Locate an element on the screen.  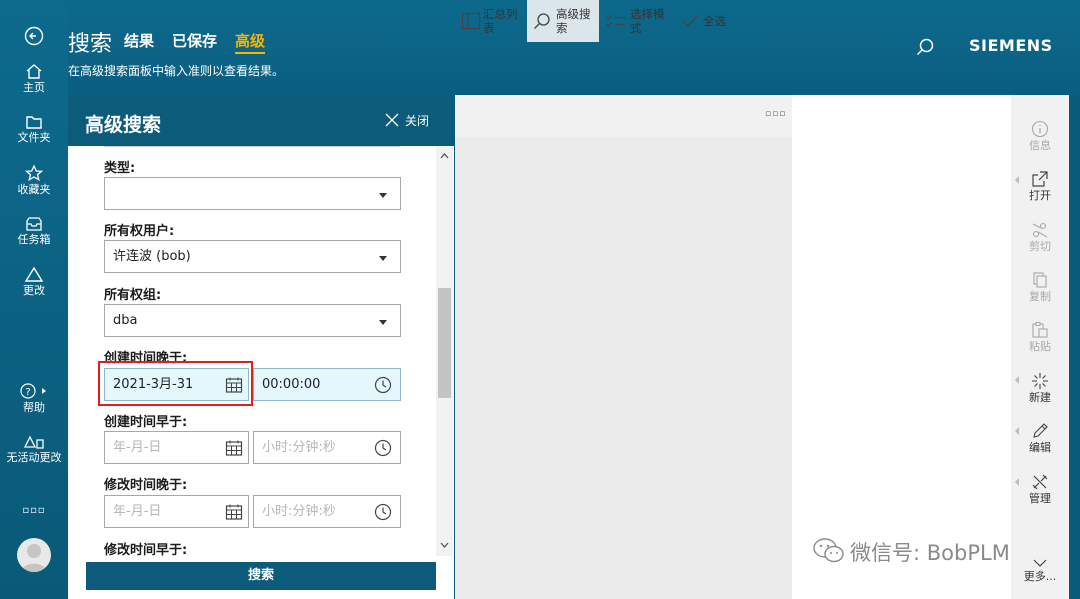
summary-table-icon is located at coordinates (471, 21).